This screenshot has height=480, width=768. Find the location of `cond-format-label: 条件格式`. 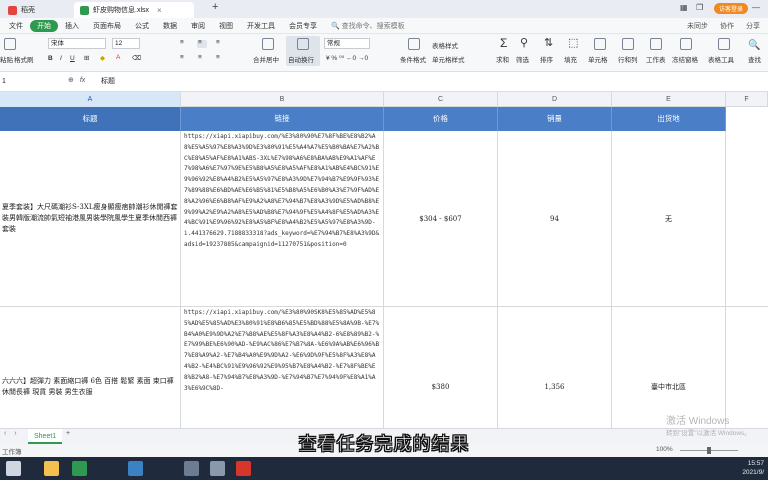

cond-format-label: 条件格式 is located at coordinates (413, 59).